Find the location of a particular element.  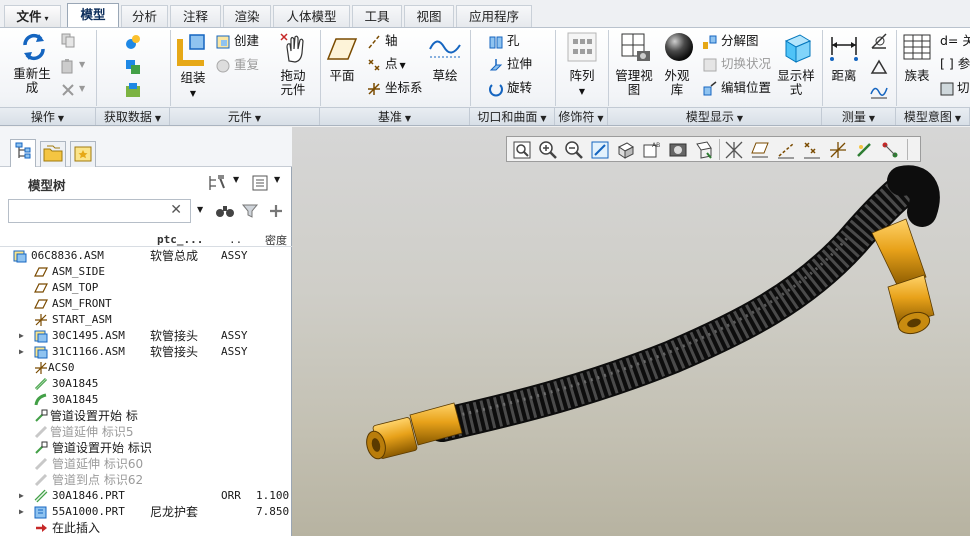

tree-row-sub-assembly: ▶ 31C1166.ASM 软管接头 ASSY is located at coordinates (146, 352).